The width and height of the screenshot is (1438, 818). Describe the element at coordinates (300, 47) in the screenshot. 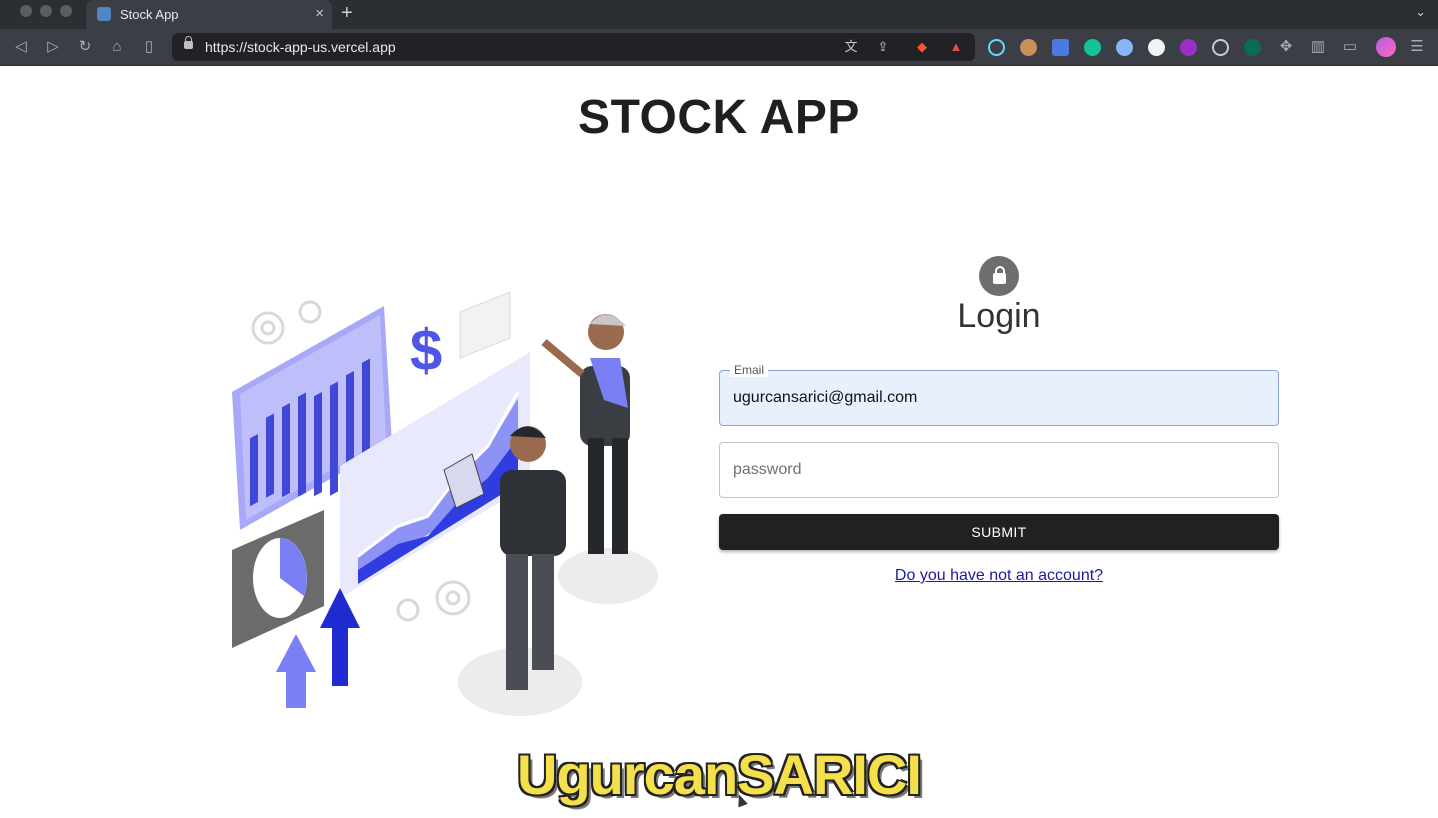

I see `url-text: https://stock-app-us.vercel.app` at that location.